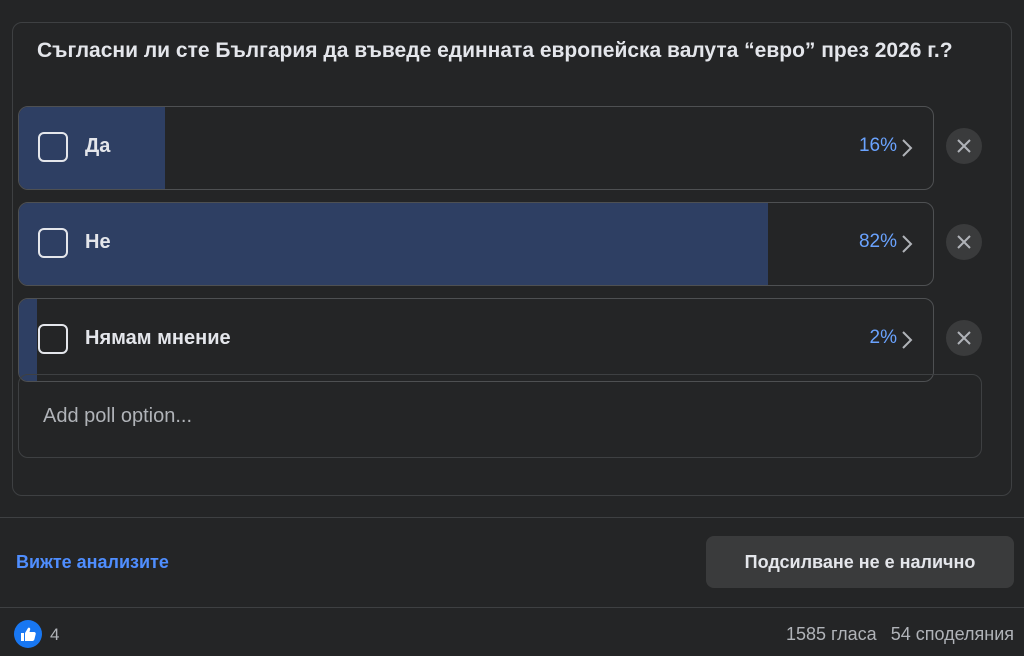 The image size is (1024, 656). Describe the element at coordinates (877, 241) in the screenshot. I see `poll-option-percent-2: 82%` at that location.